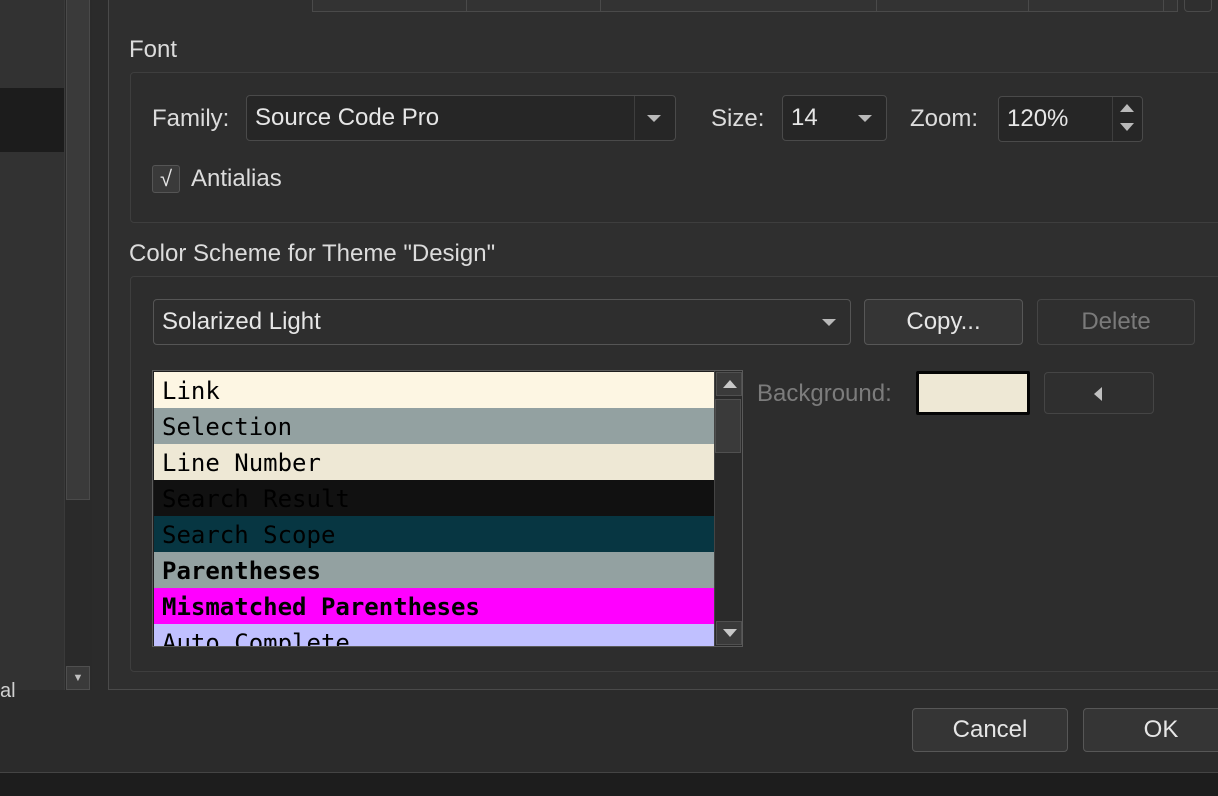  I want to click on cancel-button: Cancel, so click(990, 730).